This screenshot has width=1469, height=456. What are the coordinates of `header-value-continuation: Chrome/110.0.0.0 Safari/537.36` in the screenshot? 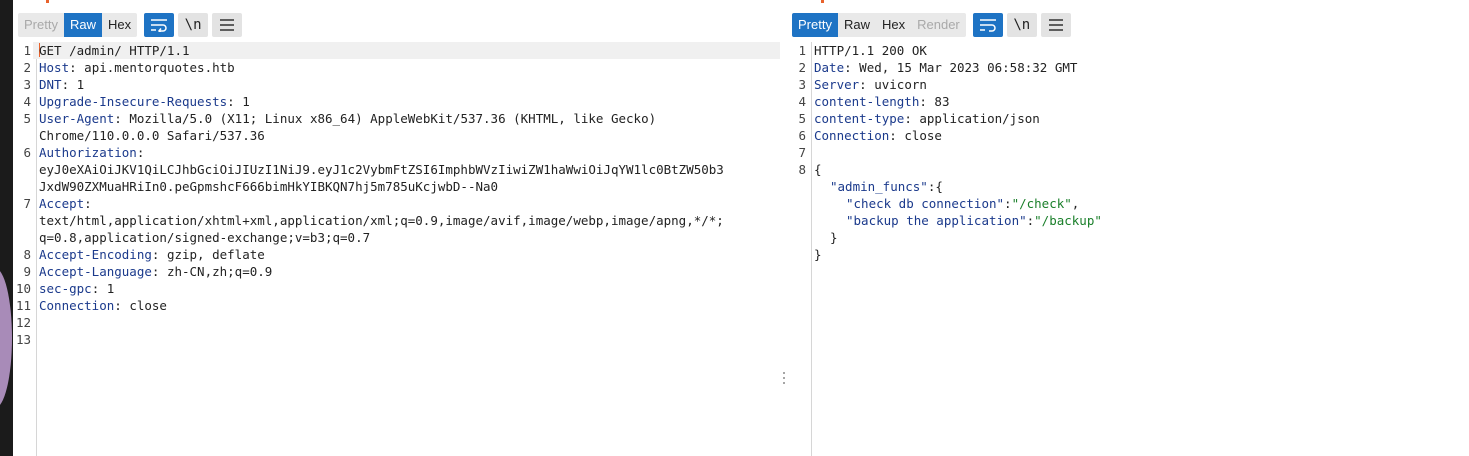 It's located at (152, 135).